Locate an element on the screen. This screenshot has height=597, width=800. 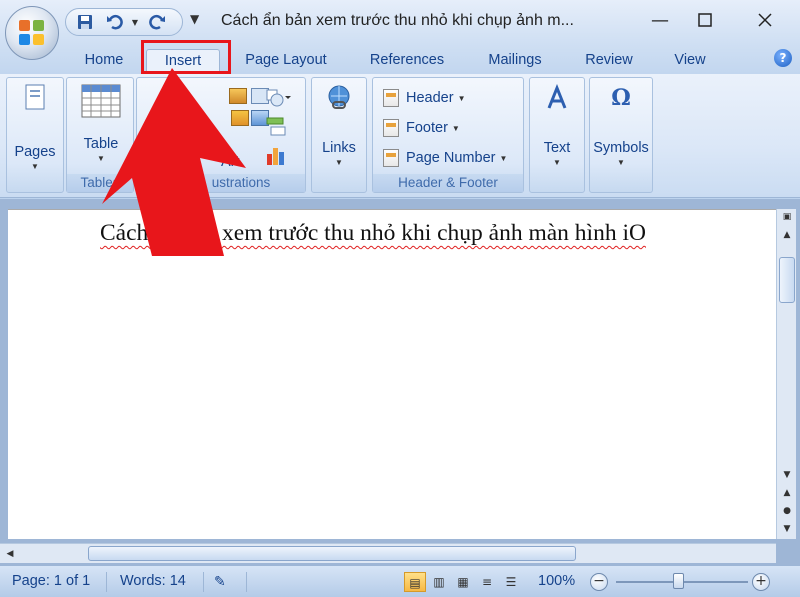
word-count: Words: 14 is located at coordinates (153, 581).